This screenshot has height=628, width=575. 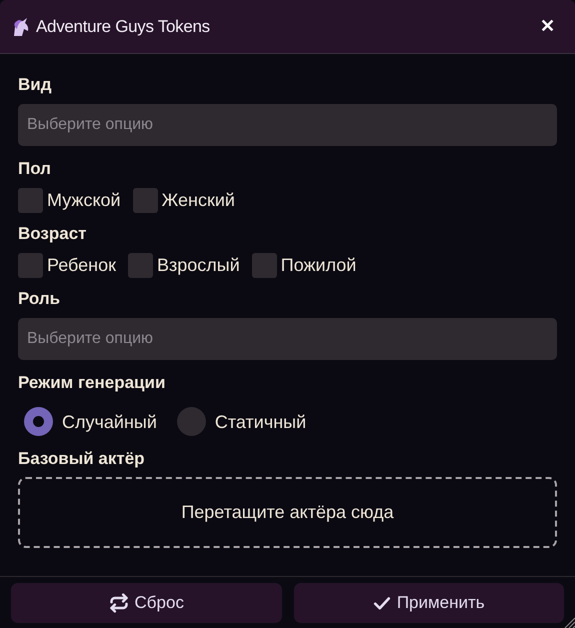 I want to click on apply-button: Применить, so click(x=429, y=603).